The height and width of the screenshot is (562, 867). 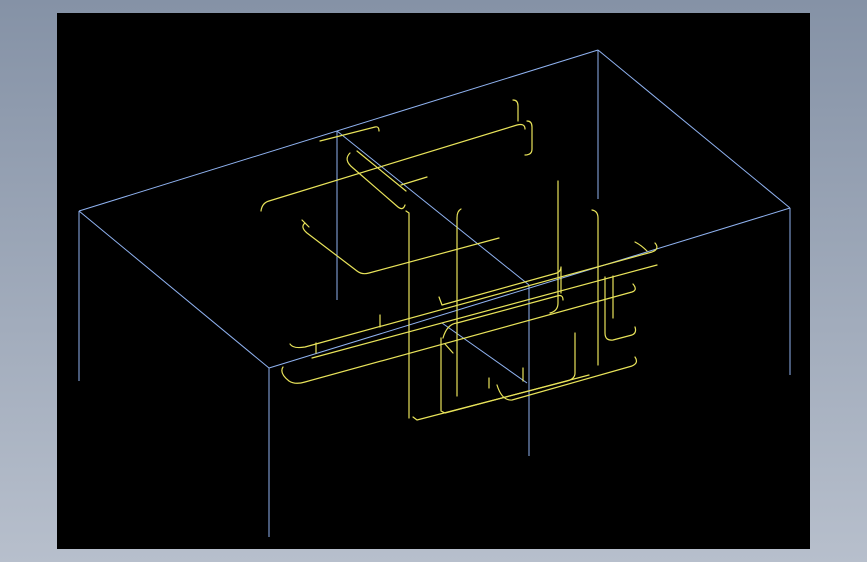 I want to click on rebar-inner-frame, so click(x=503, y=316).